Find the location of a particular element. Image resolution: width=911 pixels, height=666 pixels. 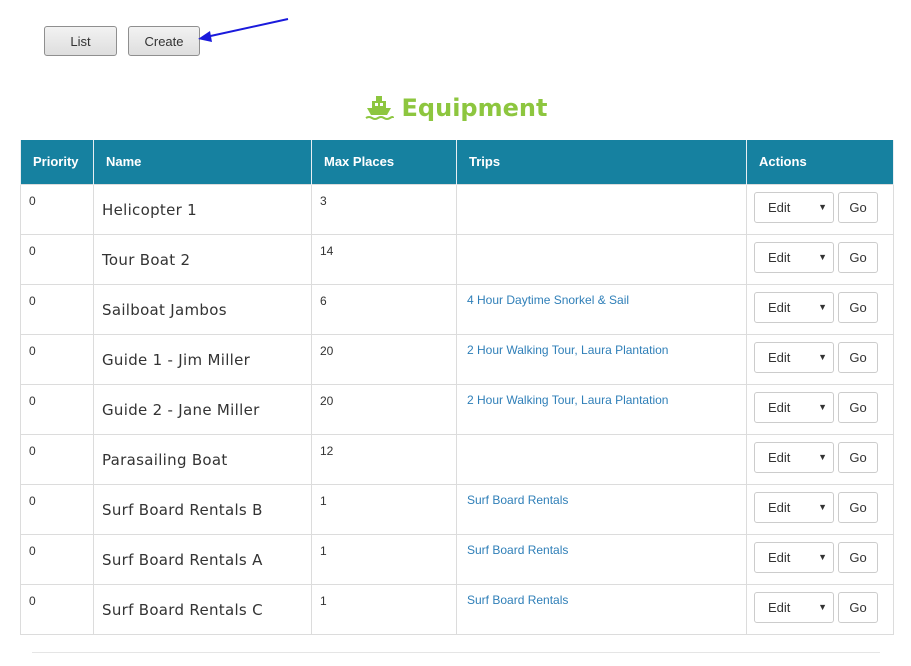

max-places-value: 14 is located at coordinates (327, 250).